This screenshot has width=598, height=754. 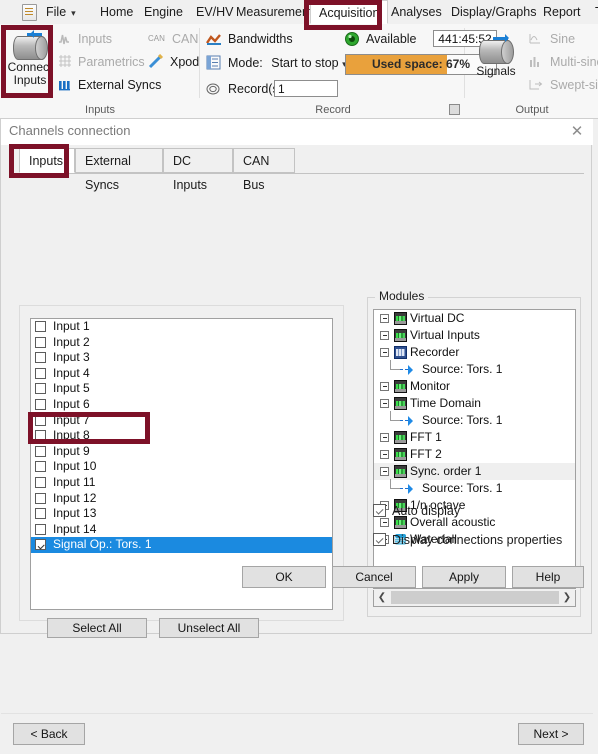 I want to click on channel-row: Input 1, so click(x=181, y=327).